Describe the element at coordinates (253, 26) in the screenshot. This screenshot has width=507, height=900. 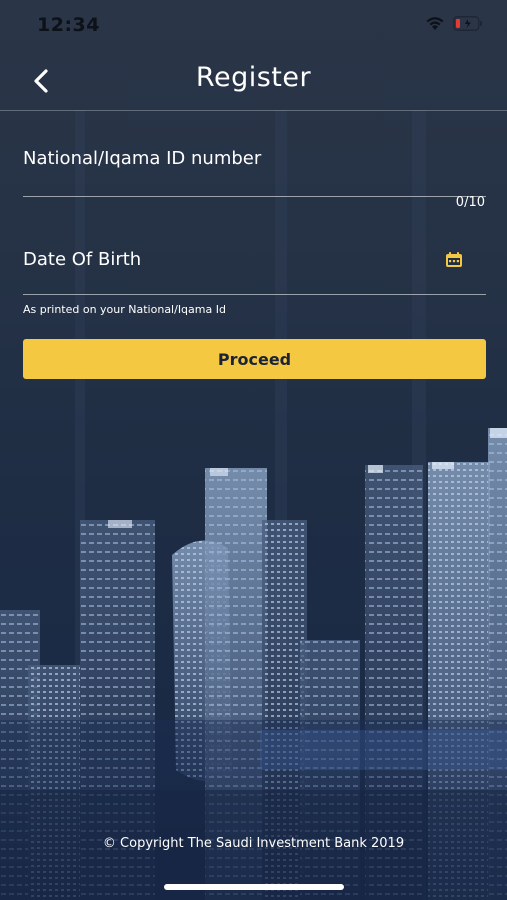
I see `status-bar: 12:34` at that location.